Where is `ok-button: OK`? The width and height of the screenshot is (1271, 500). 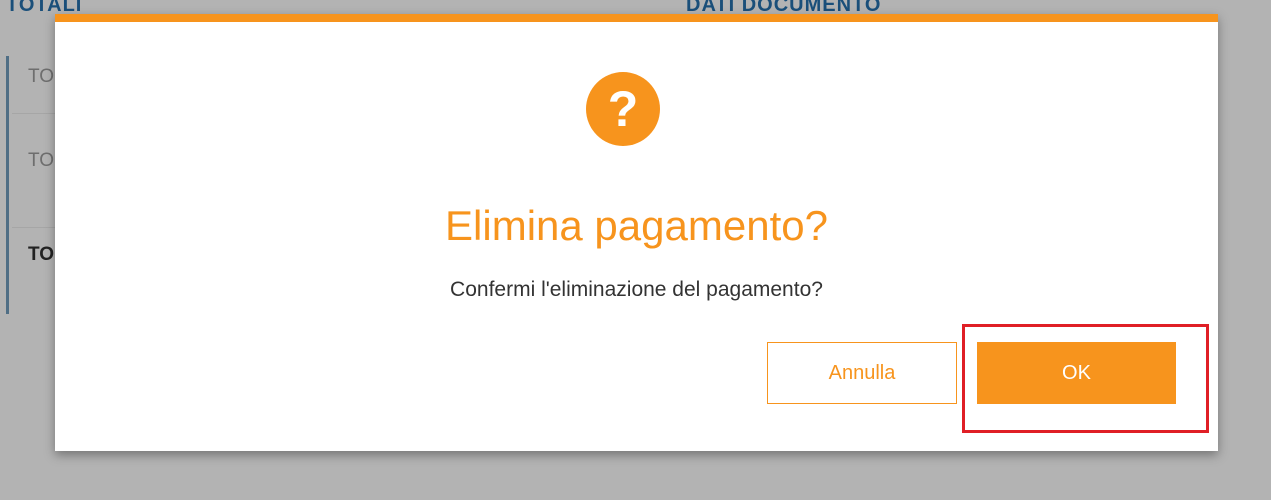 ok-button: OK is located at coordinates (1076, 373).